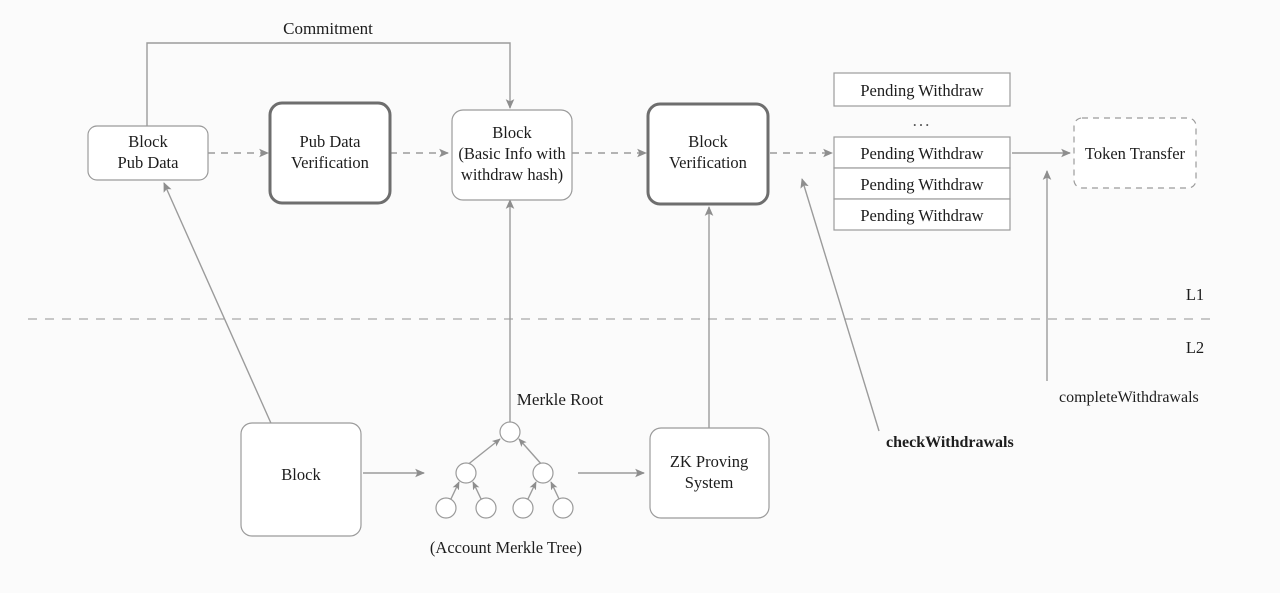 Image resolution: width=1280 pixels, height=593 pixels. I want to click on layer-label-l2: L2, so click(1195, 347).